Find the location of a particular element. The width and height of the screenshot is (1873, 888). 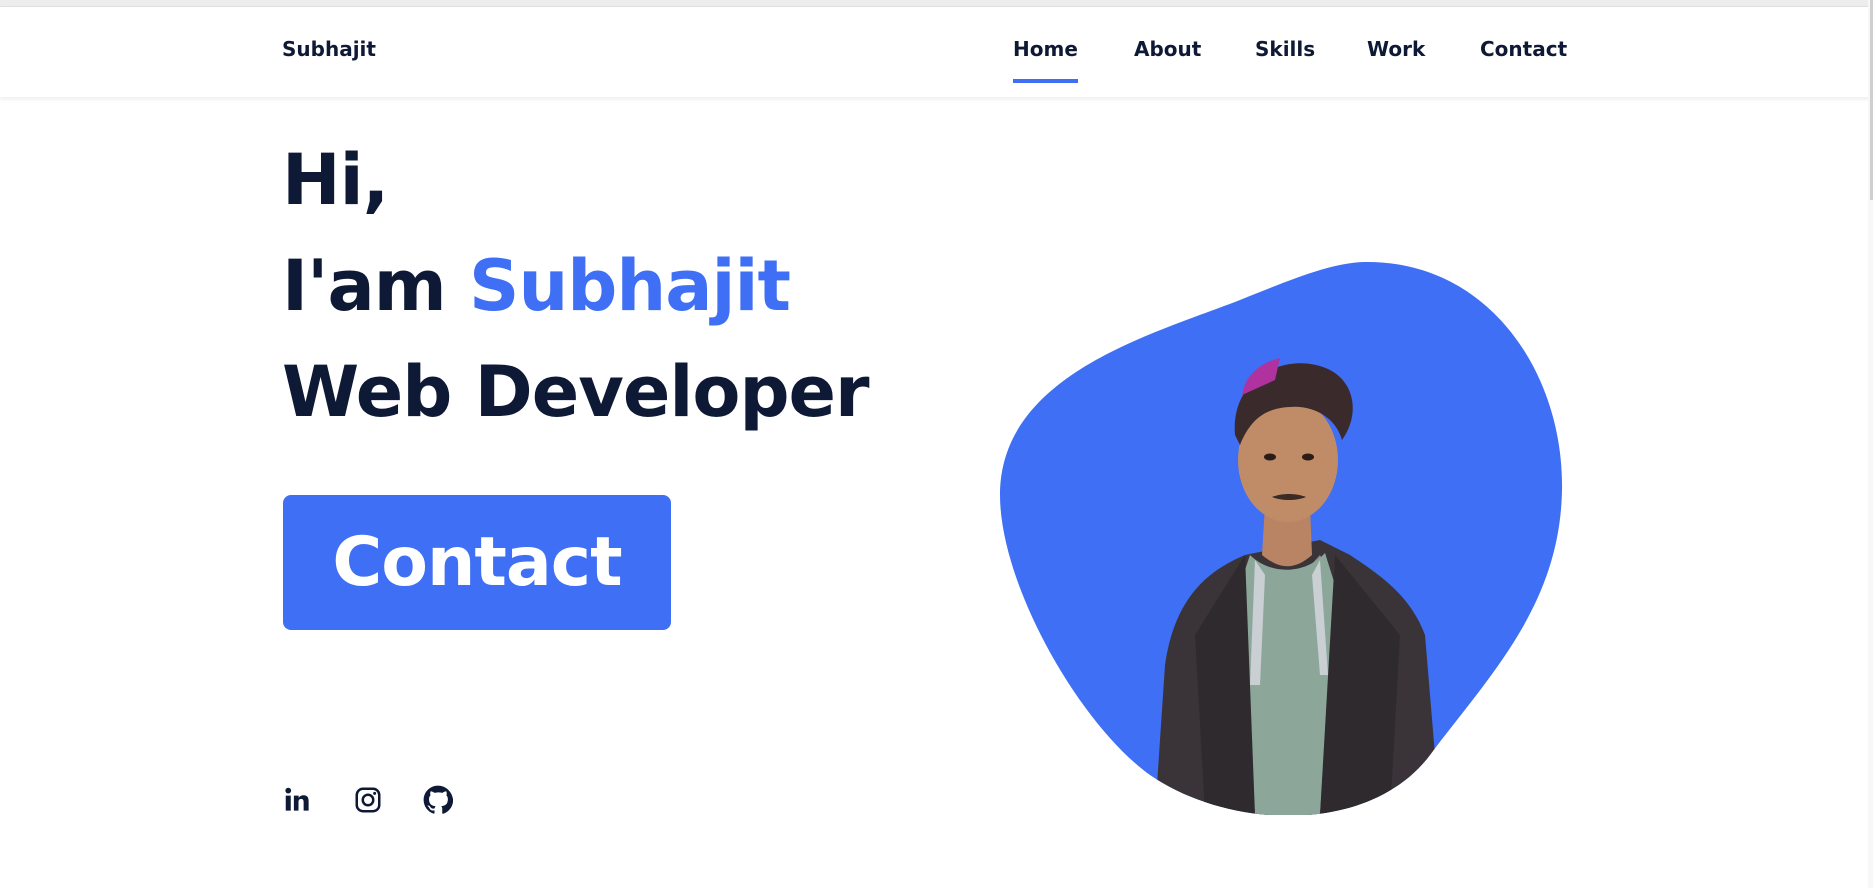

github-link is located at coordinates (438, 800).